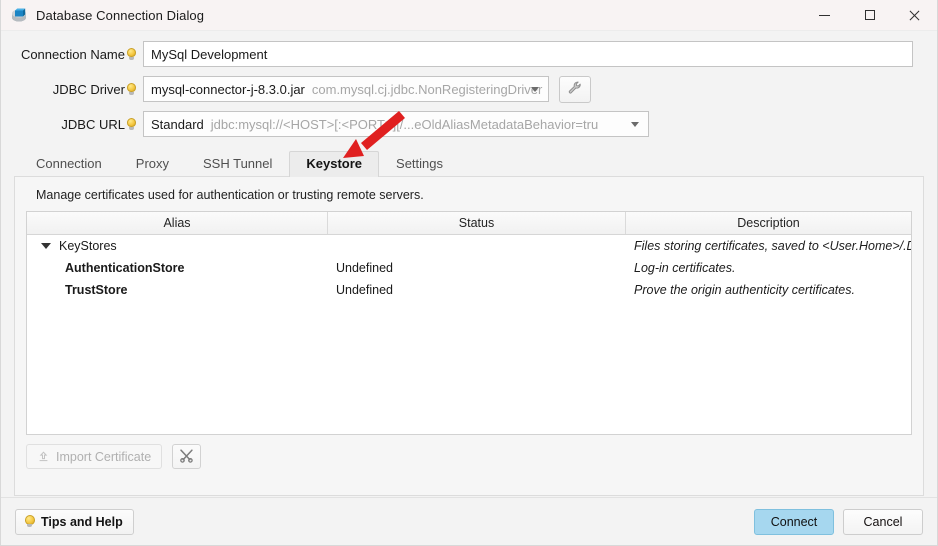 The width and height of the screenshot is (938, 546). Describe the element at coordinates (477, 223) in the screenshot. I see `column-header-status: Status` at that location.